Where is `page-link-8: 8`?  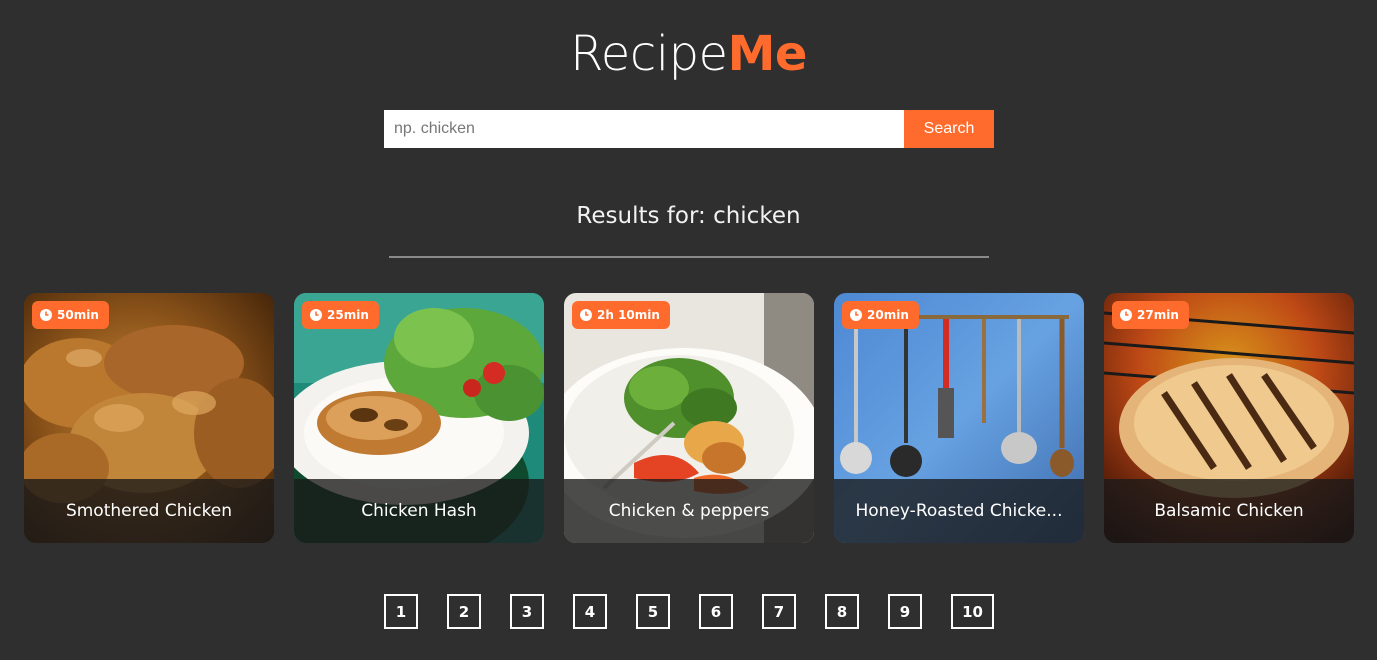
page-link-8: 8 is located at coordinates (842, 611).